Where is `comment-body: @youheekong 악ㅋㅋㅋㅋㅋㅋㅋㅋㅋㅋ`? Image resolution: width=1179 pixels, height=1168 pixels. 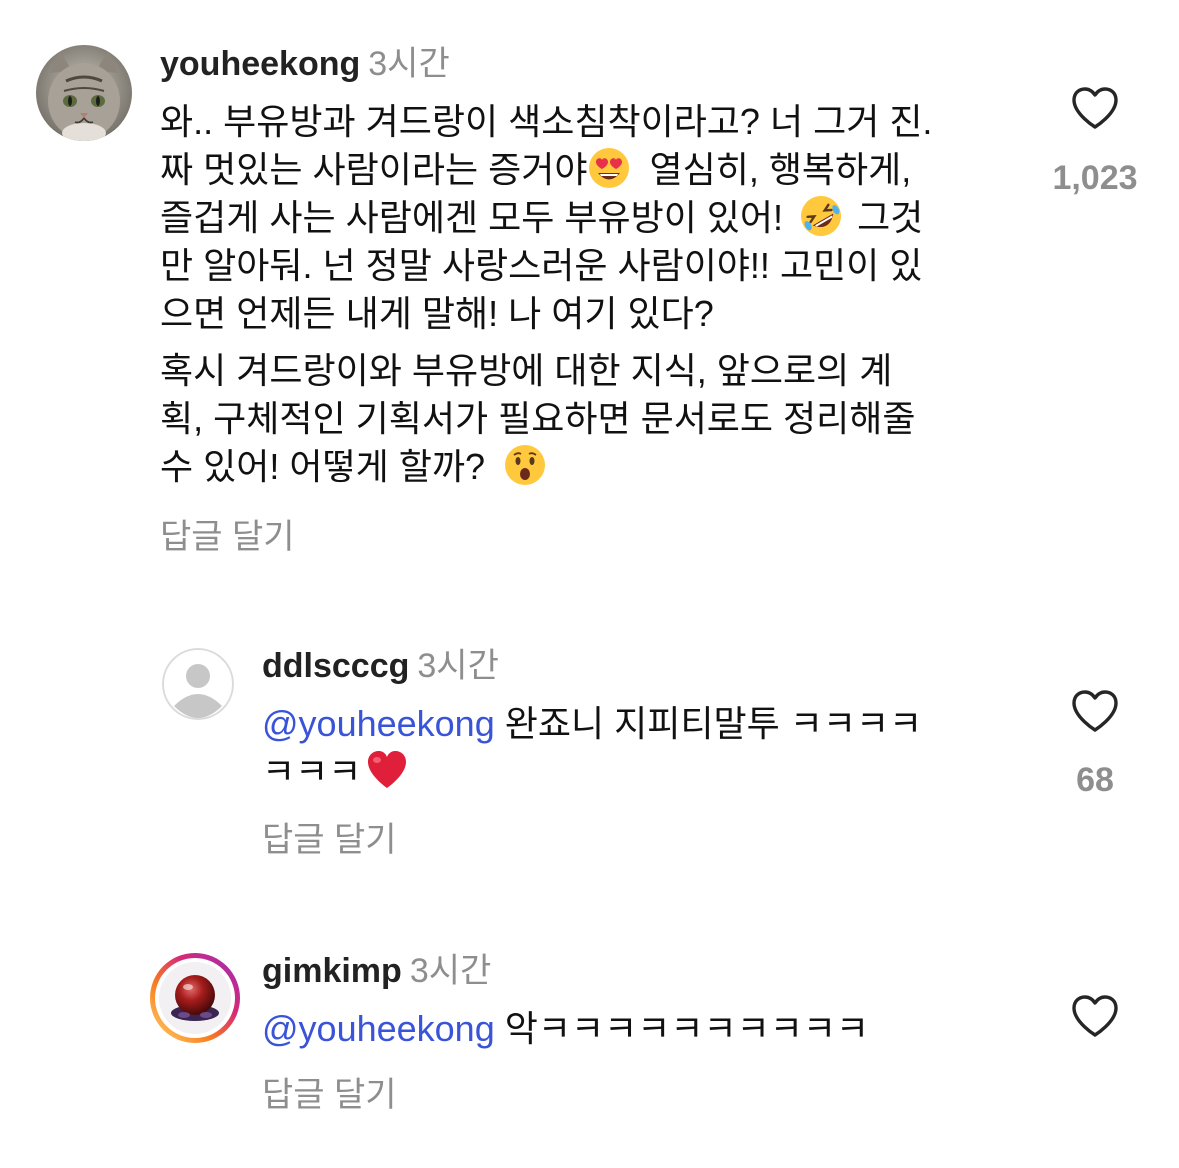 comment-body: @youheekong 악ㅋㅋㅋㅋㅋㅋㅋㅋㅋㅋ is located at coordinates (565, 1029).